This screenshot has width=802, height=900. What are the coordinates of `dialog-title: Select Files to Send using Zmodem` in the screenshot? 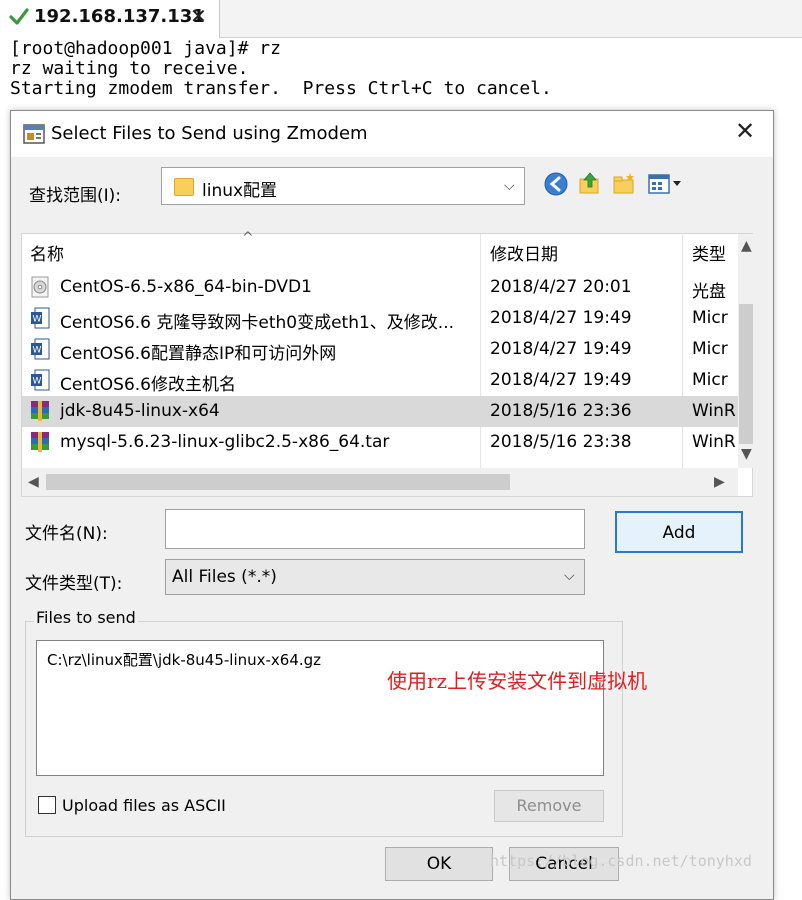 It's located at (209, 133).